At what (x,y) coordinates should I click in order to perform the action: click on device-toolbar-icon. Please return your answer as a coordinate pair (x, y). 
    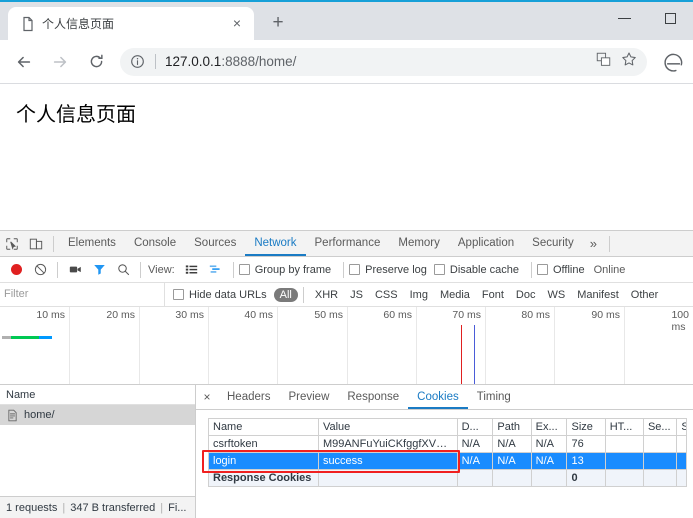
    Looking at the image, I should click on (36, 244).